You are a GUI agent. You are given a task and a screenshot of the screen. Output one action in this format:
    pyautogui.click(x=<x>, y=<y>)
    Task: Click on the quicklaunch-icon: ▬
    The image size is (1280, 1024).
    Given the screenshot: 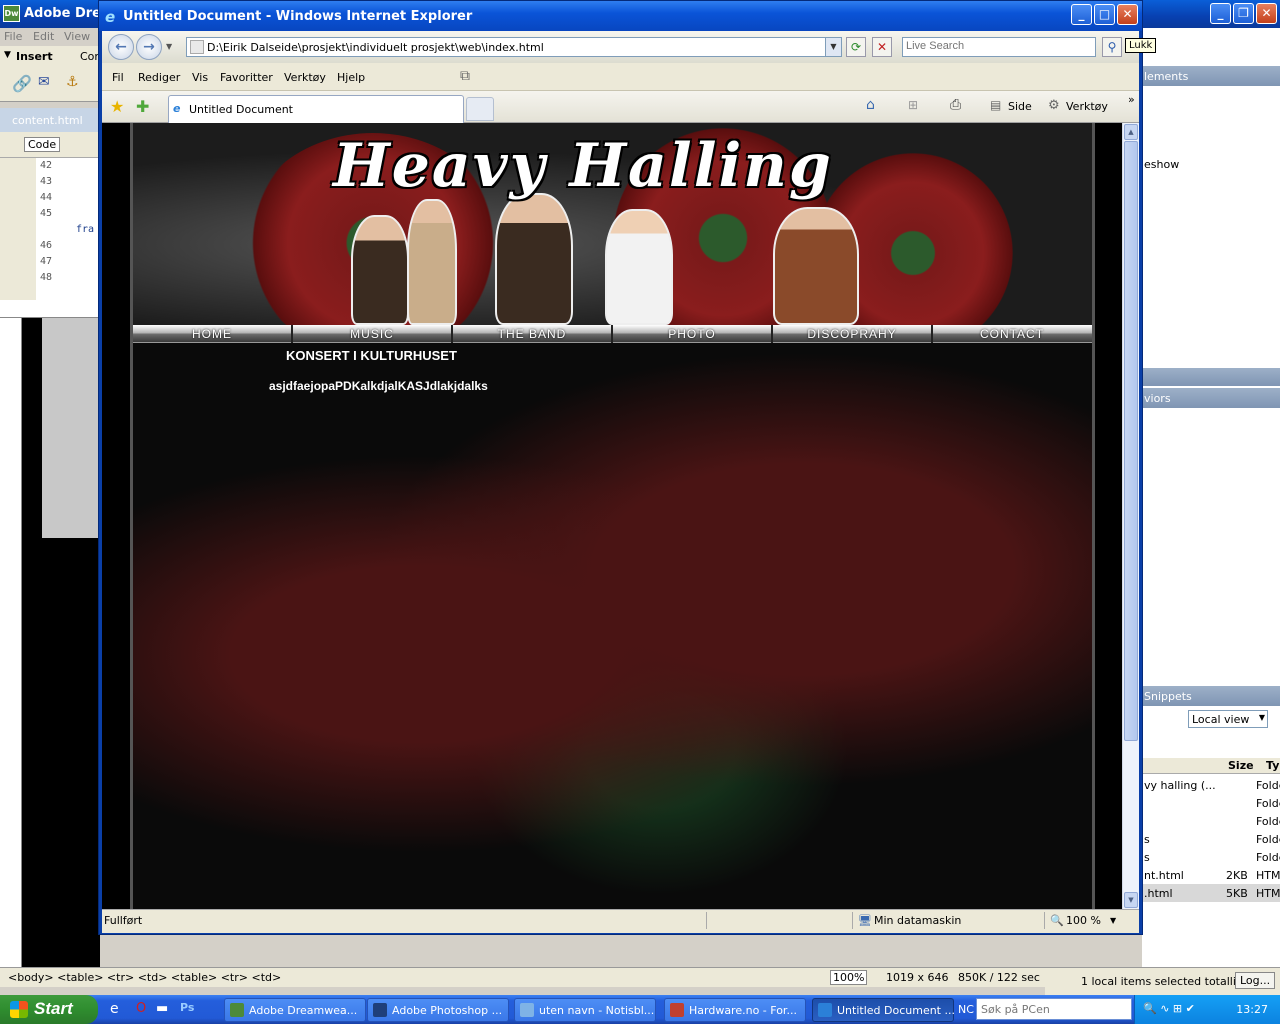 What is the action you would take?
    pyautogui.click(x=162, y=1008)
    